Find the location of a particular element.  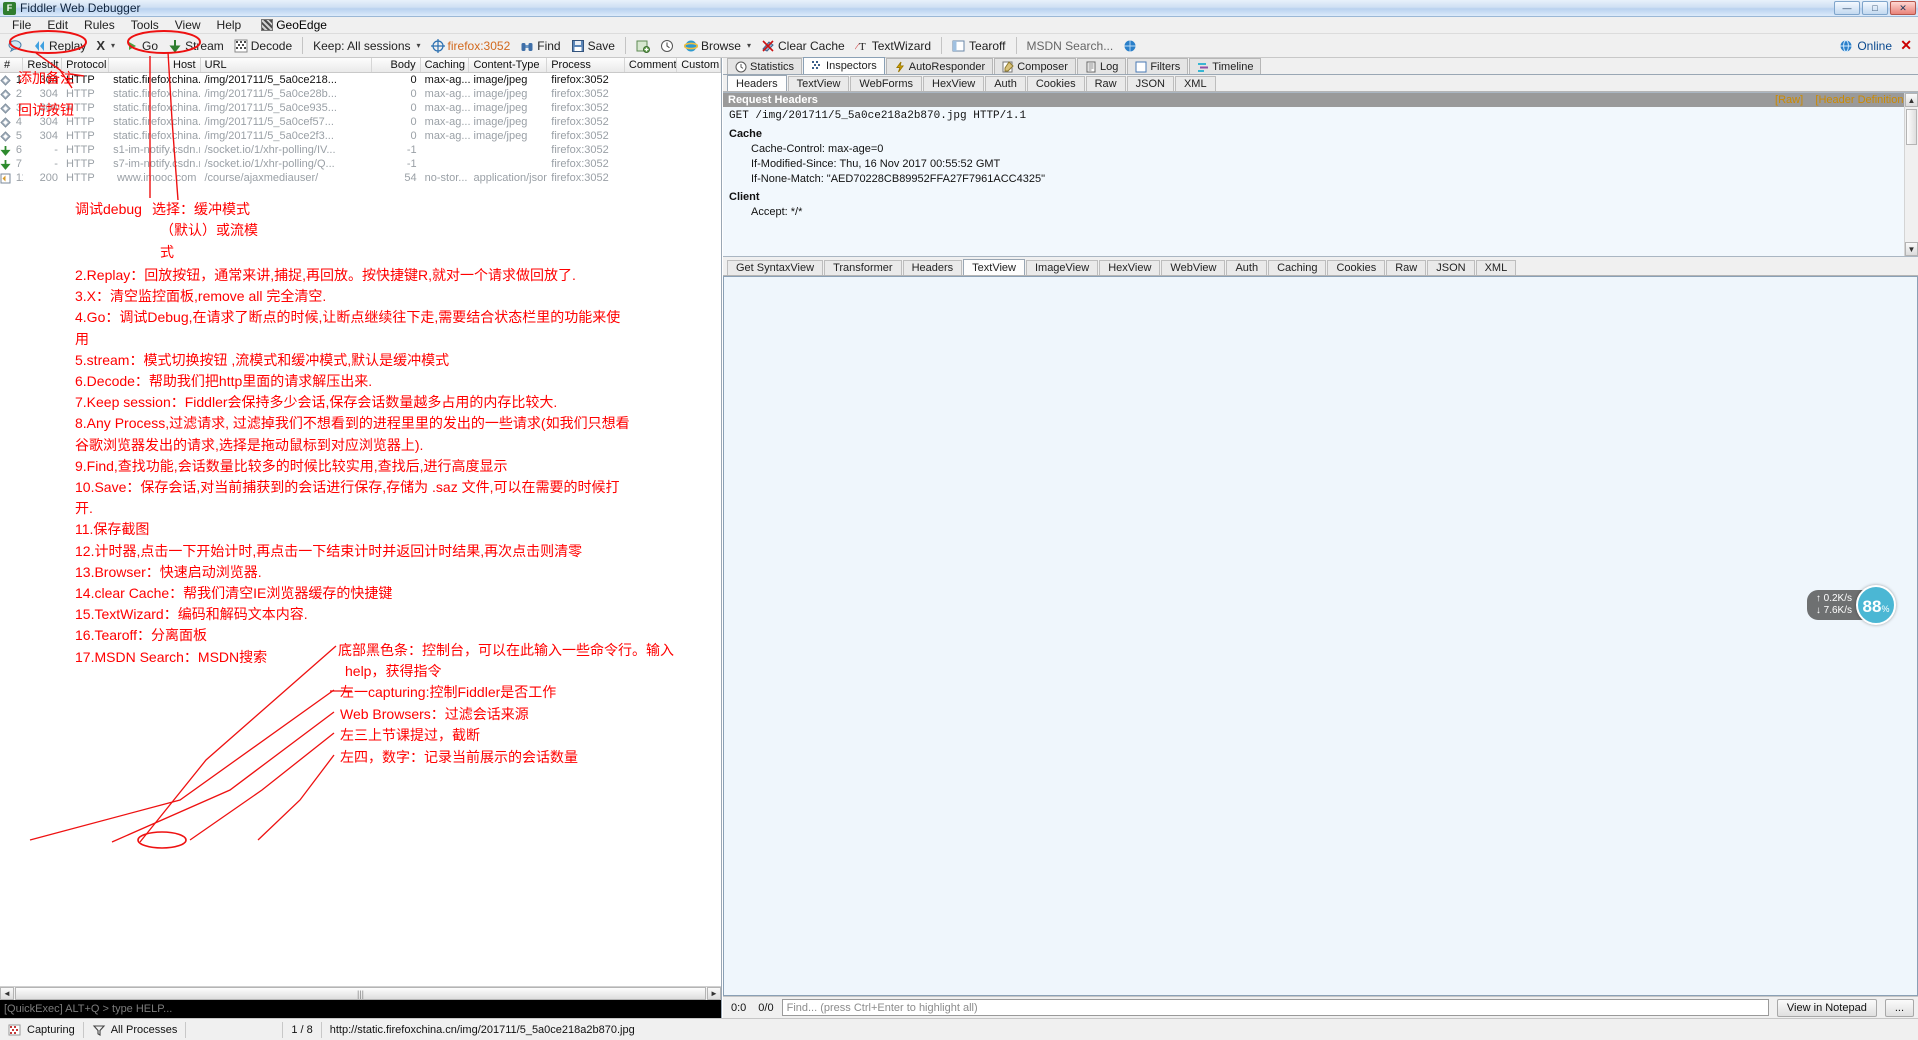

response-tab-get-syntaxview: Get SyntaxView is located at coordinates (775, 267).